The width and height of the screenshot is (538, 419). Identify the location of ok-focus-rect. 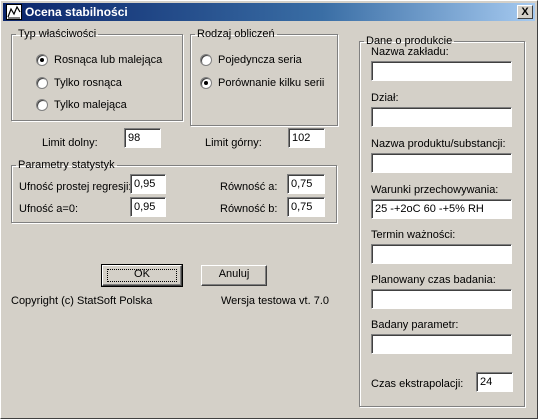
(142, 275).